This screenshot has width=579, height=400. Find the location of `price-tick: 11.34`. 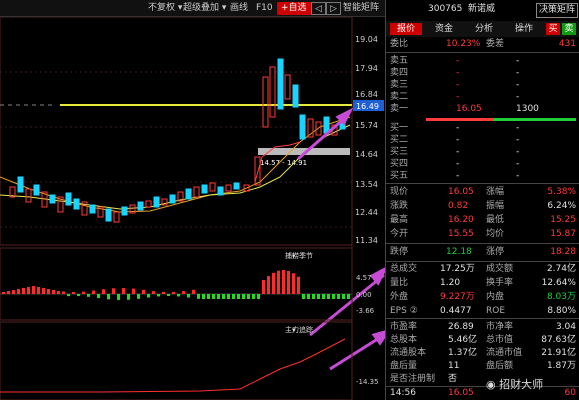

price-tick: 11.34 is located at coordinates (366, 240).